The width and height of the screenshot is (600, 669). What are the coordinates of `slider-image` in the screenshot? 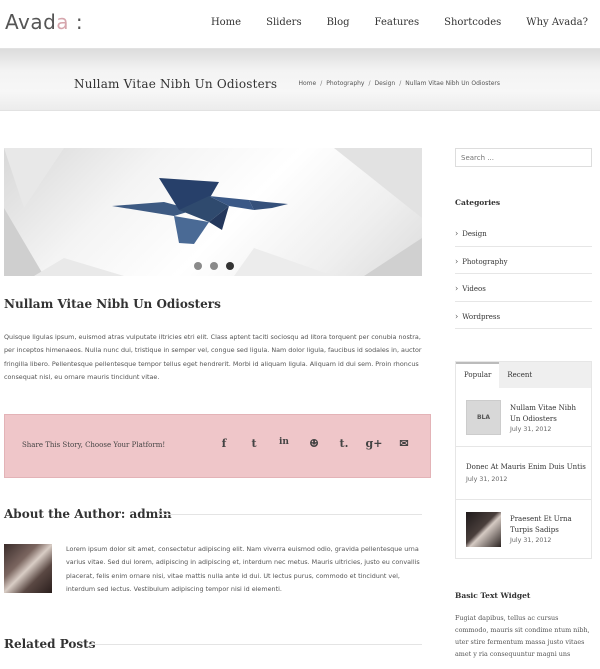 It's located at (213, 212).